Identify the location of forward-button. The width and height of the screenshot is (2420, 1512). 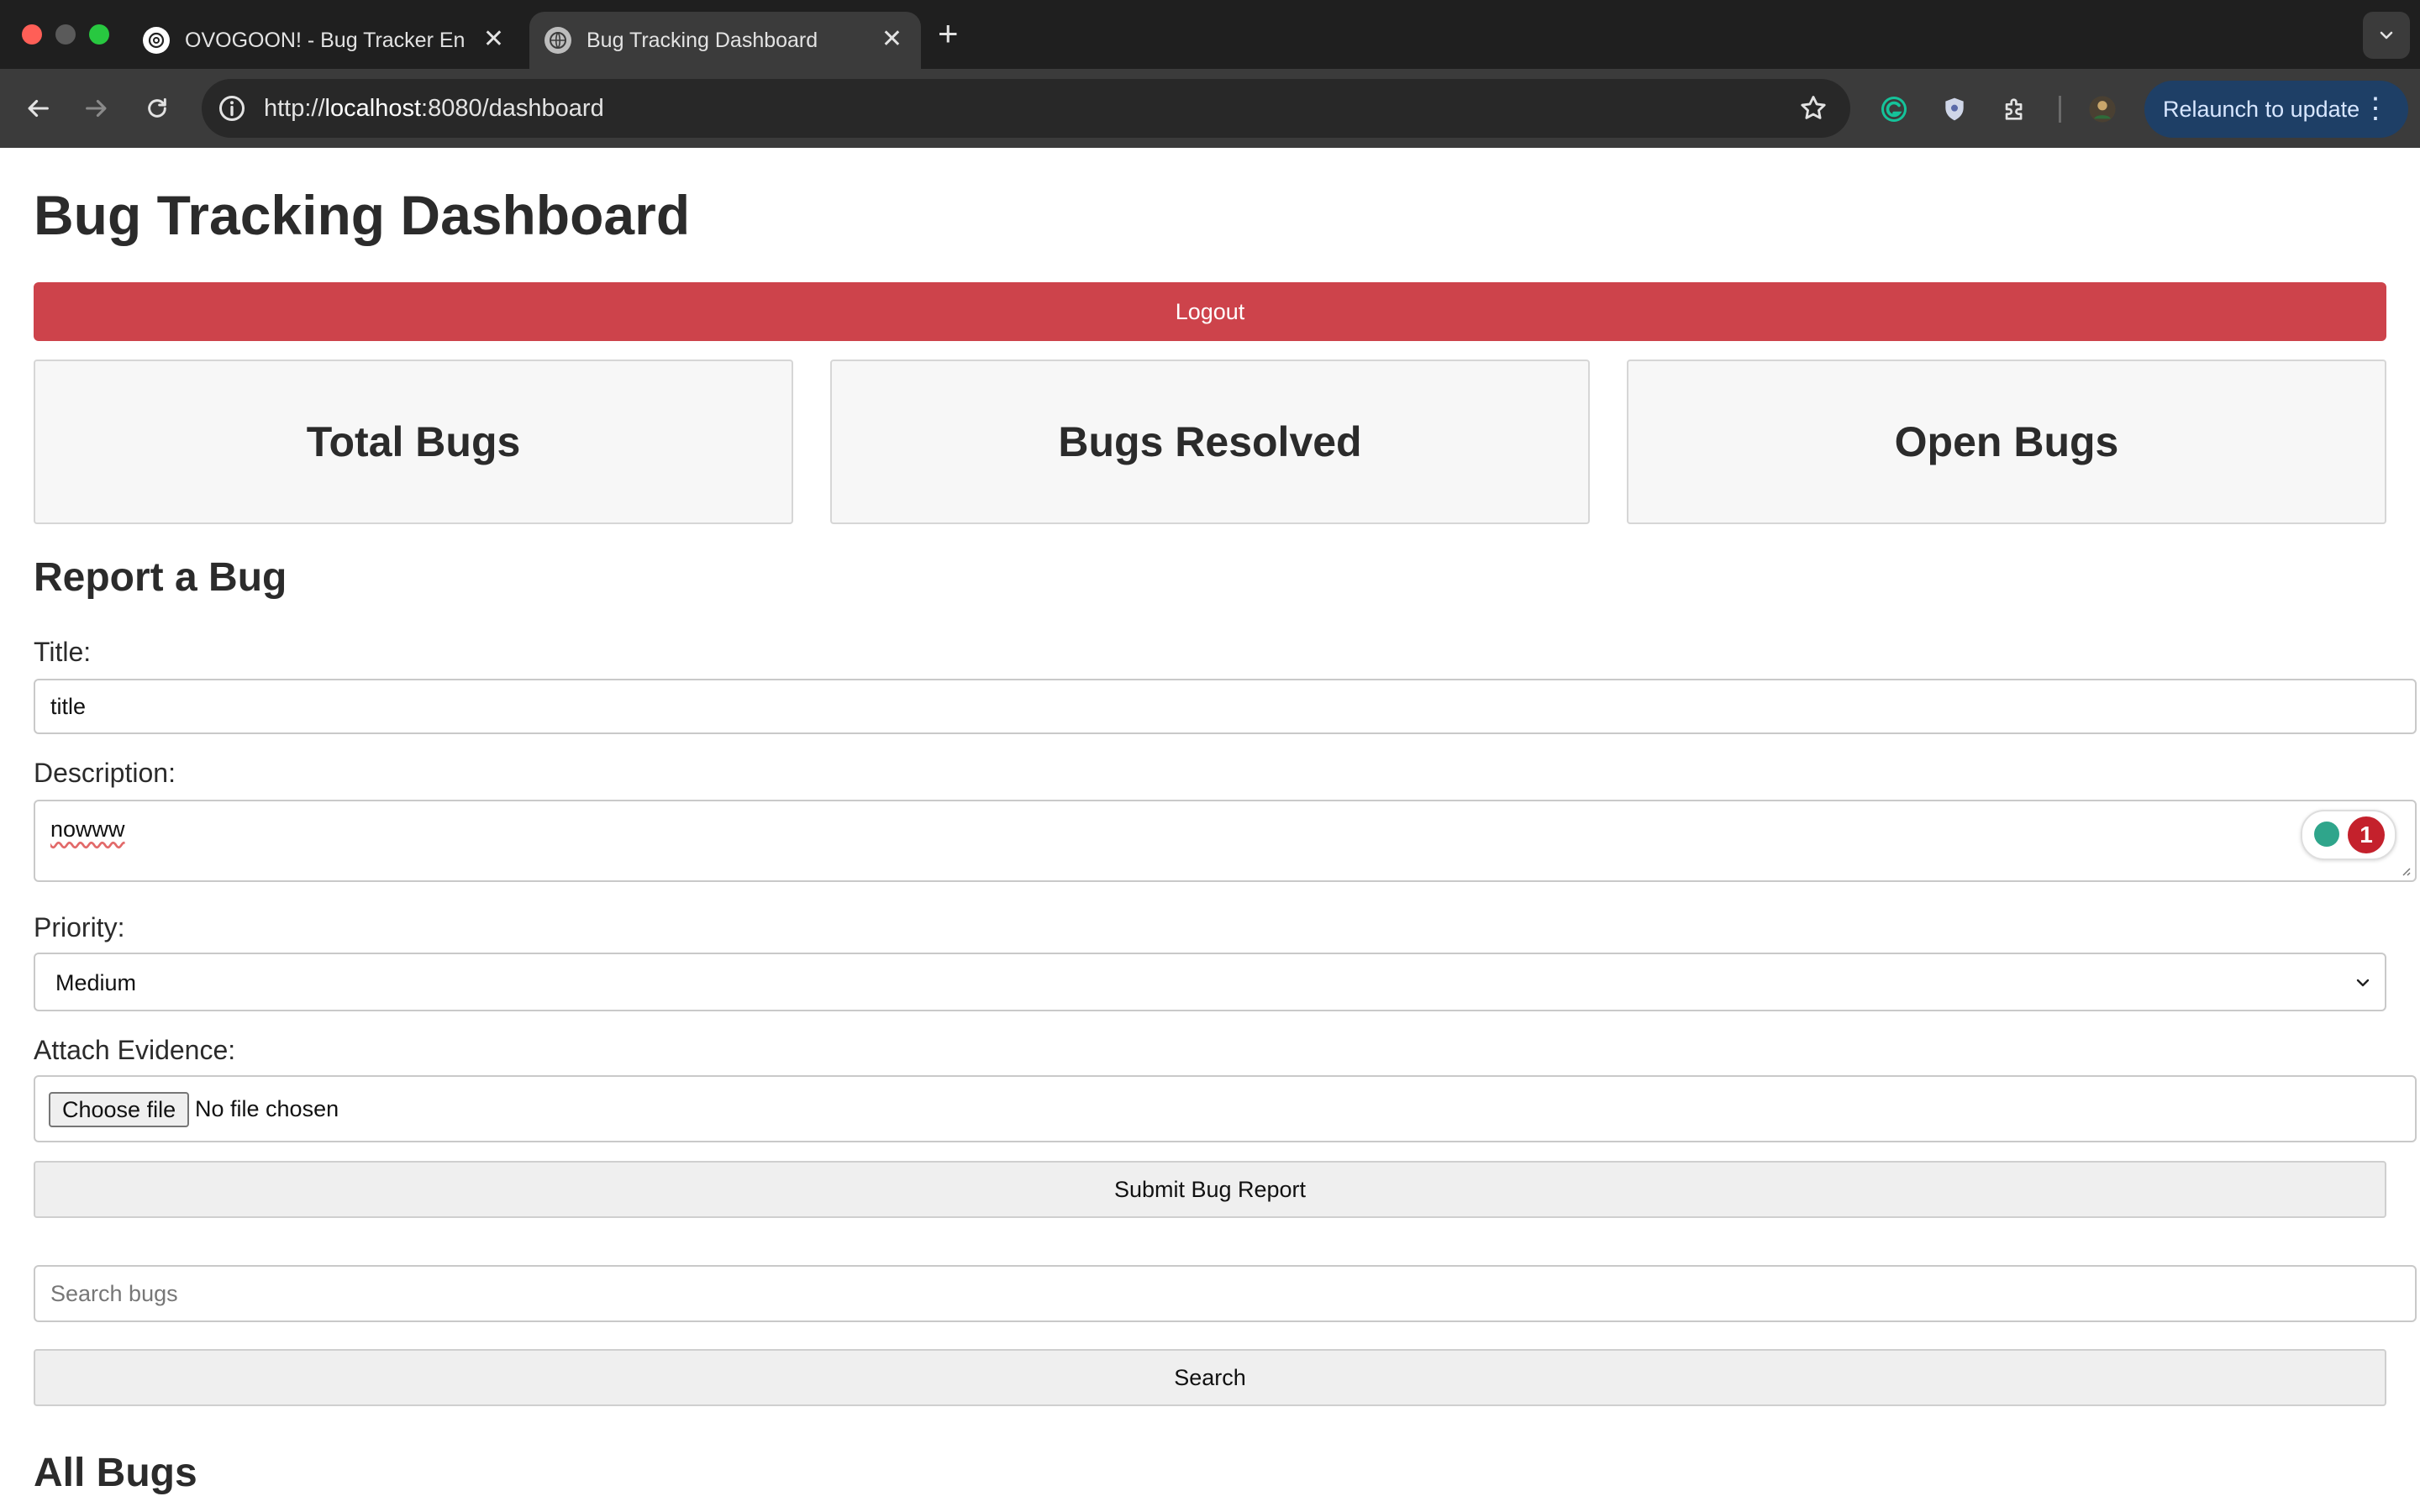
(96, 108).